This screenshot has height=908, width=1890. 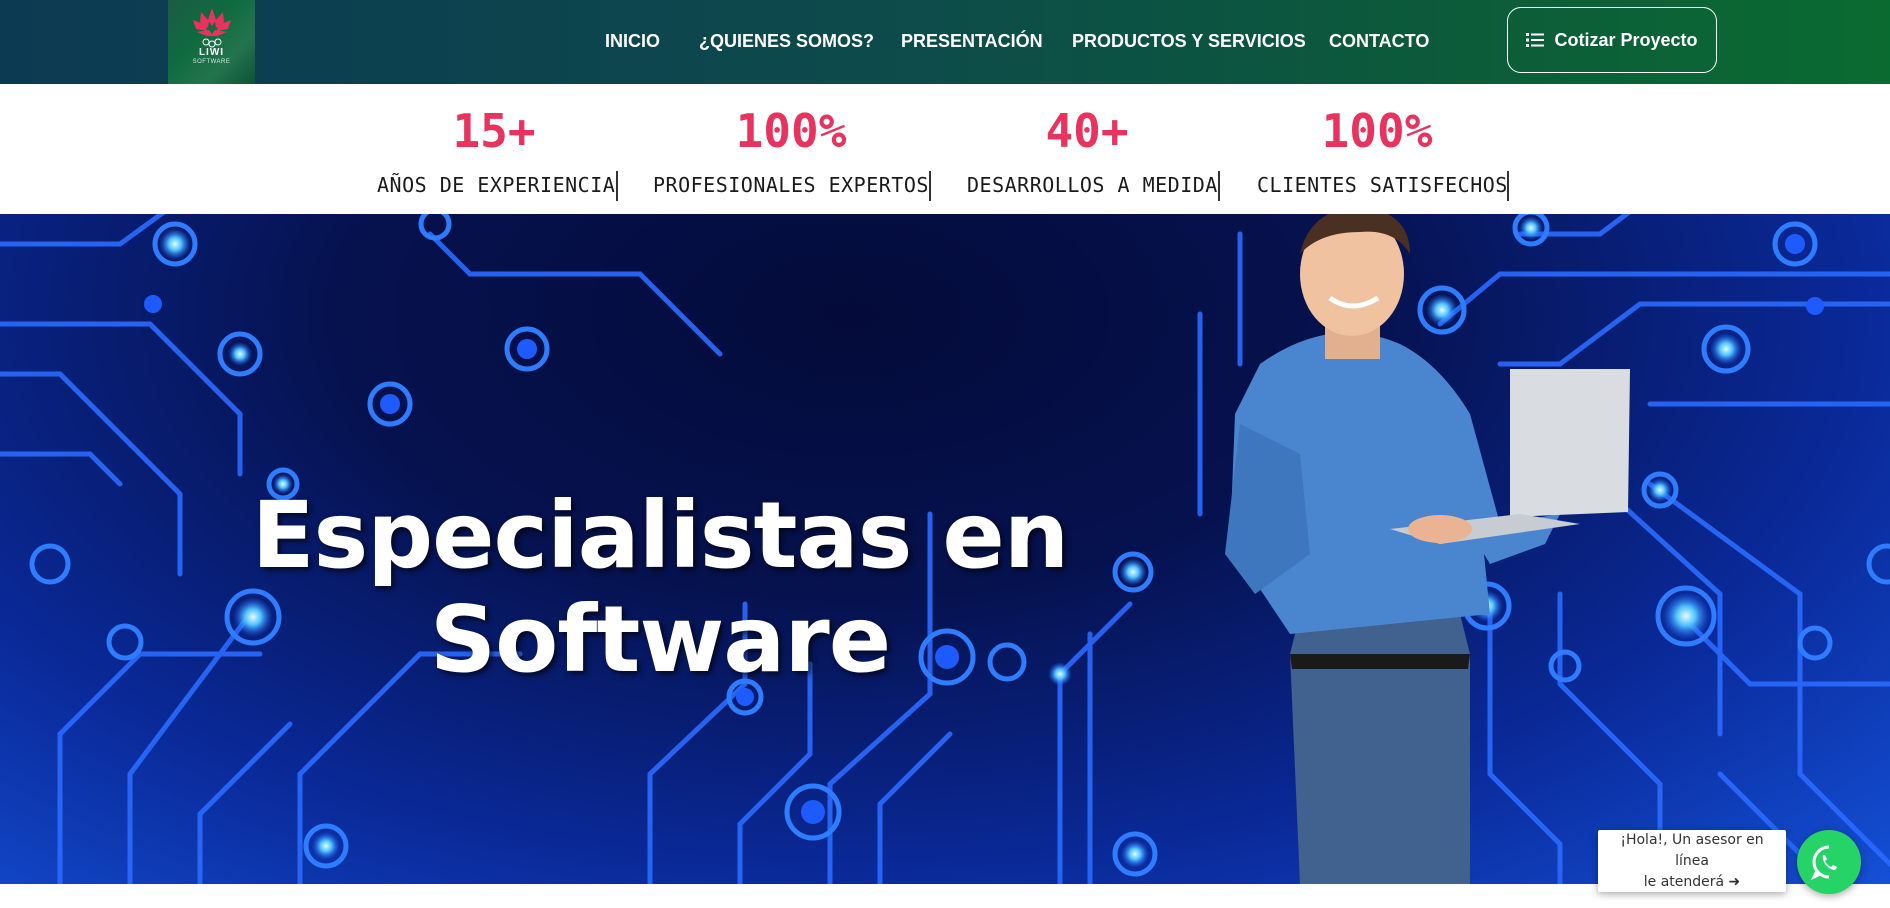 I want to click on chat-prompt-text: ¡Hola!, Un asesor en línea le atenderá ➜, so click(x=1692, y=860).